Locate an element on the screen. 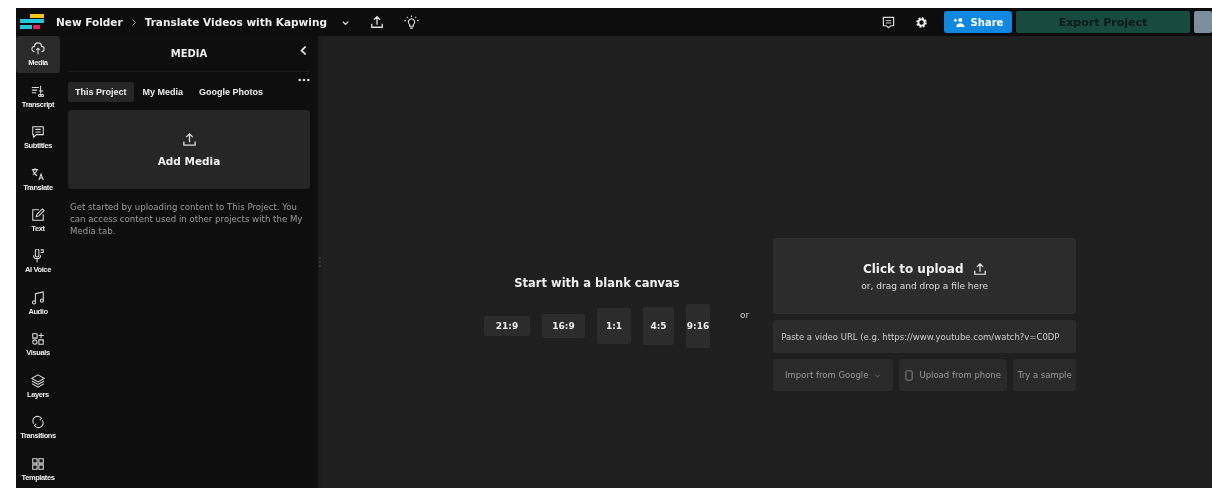  upload-hint: or, drag and drop a file here is located at coordinates (925, 285).